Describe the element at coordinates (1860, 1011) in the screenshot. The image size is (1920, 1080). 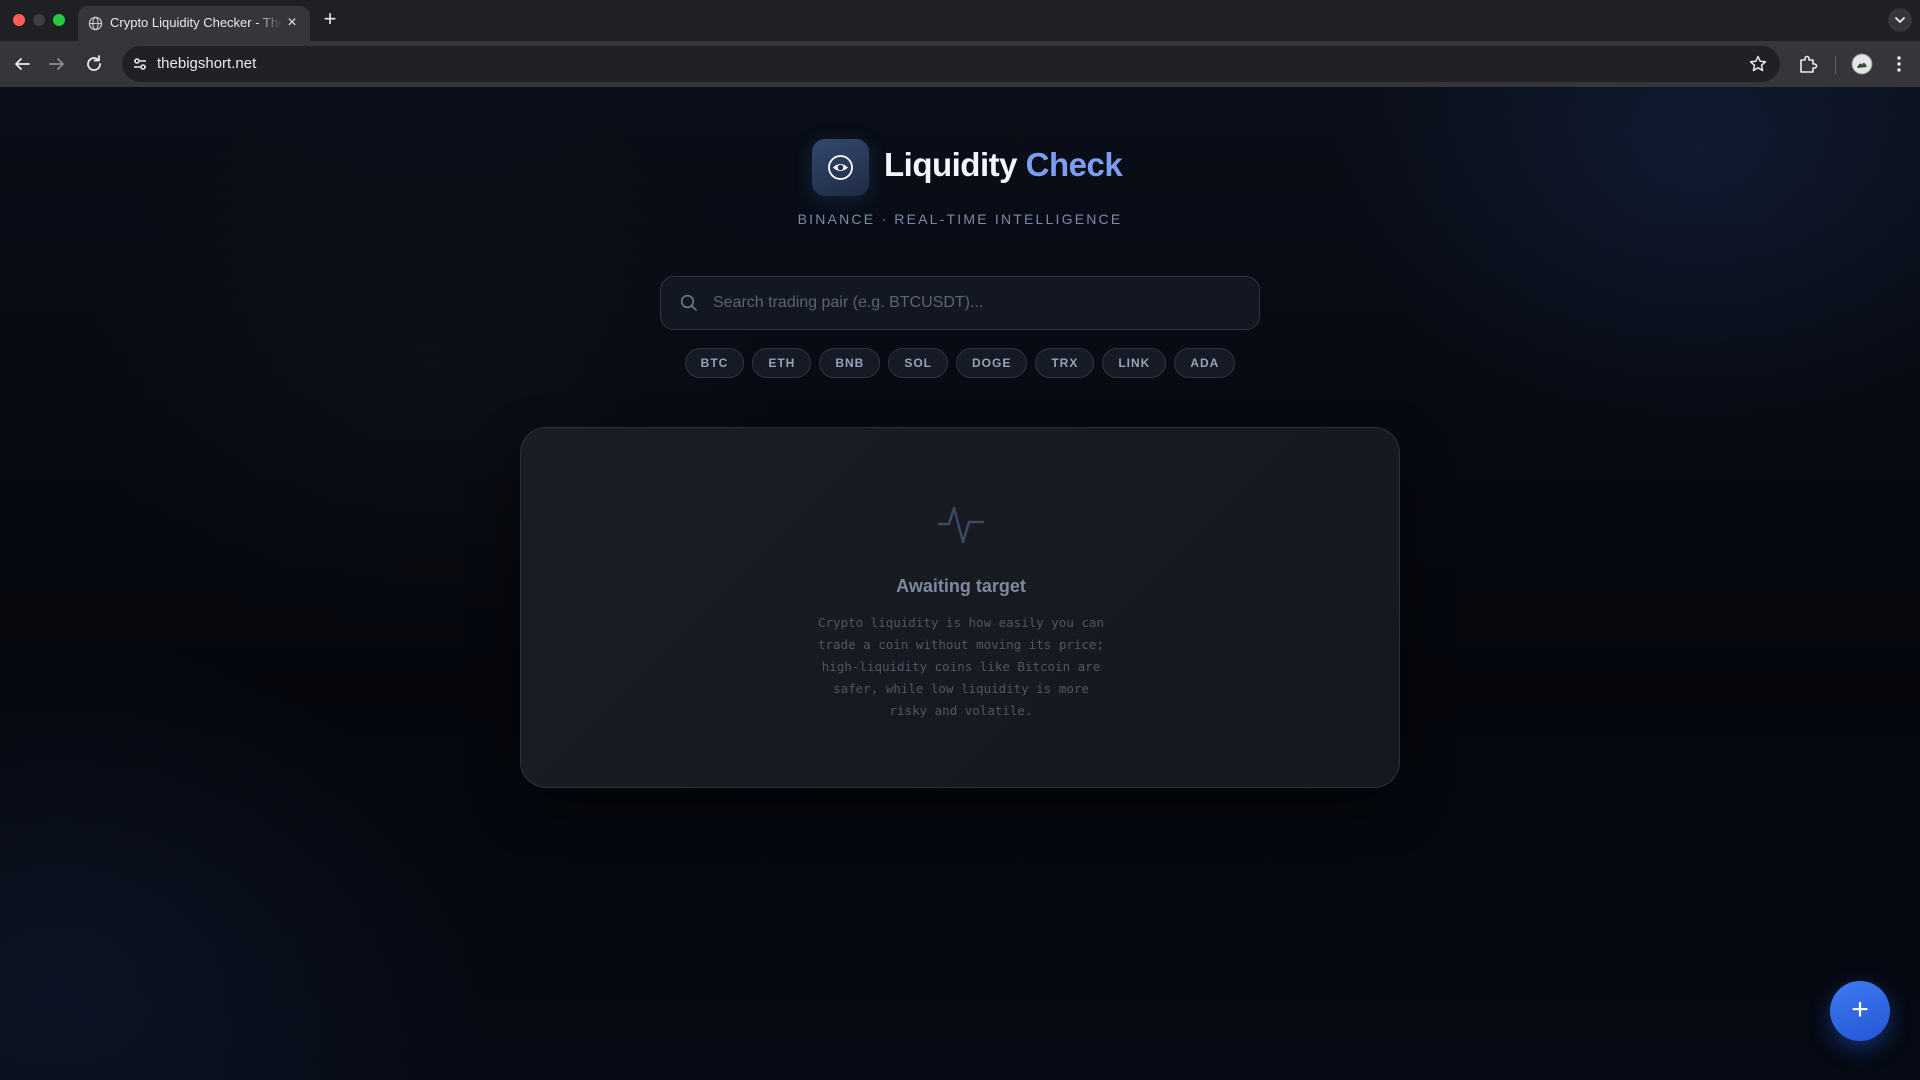
I see `add-button: +` at that location.